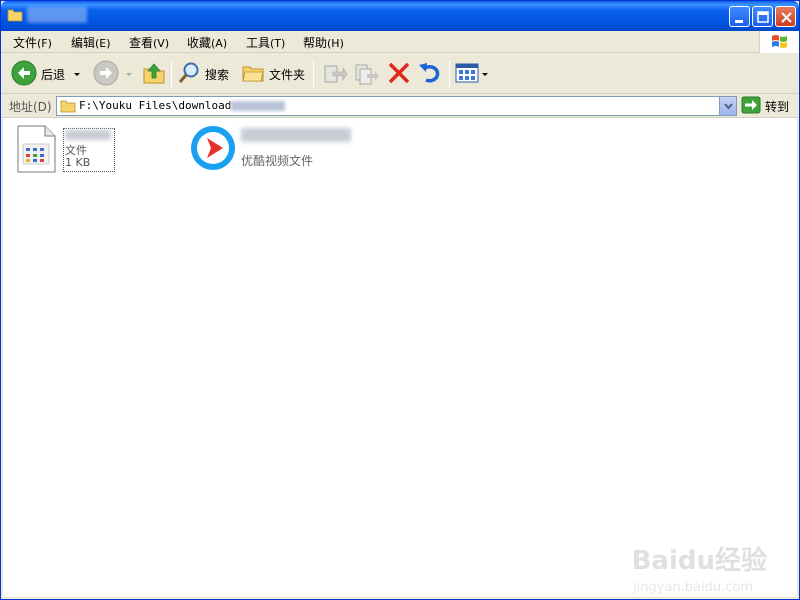 The height and width of the screenshot is (600, 800). I want to click on folders-icon, so click(253, 74).